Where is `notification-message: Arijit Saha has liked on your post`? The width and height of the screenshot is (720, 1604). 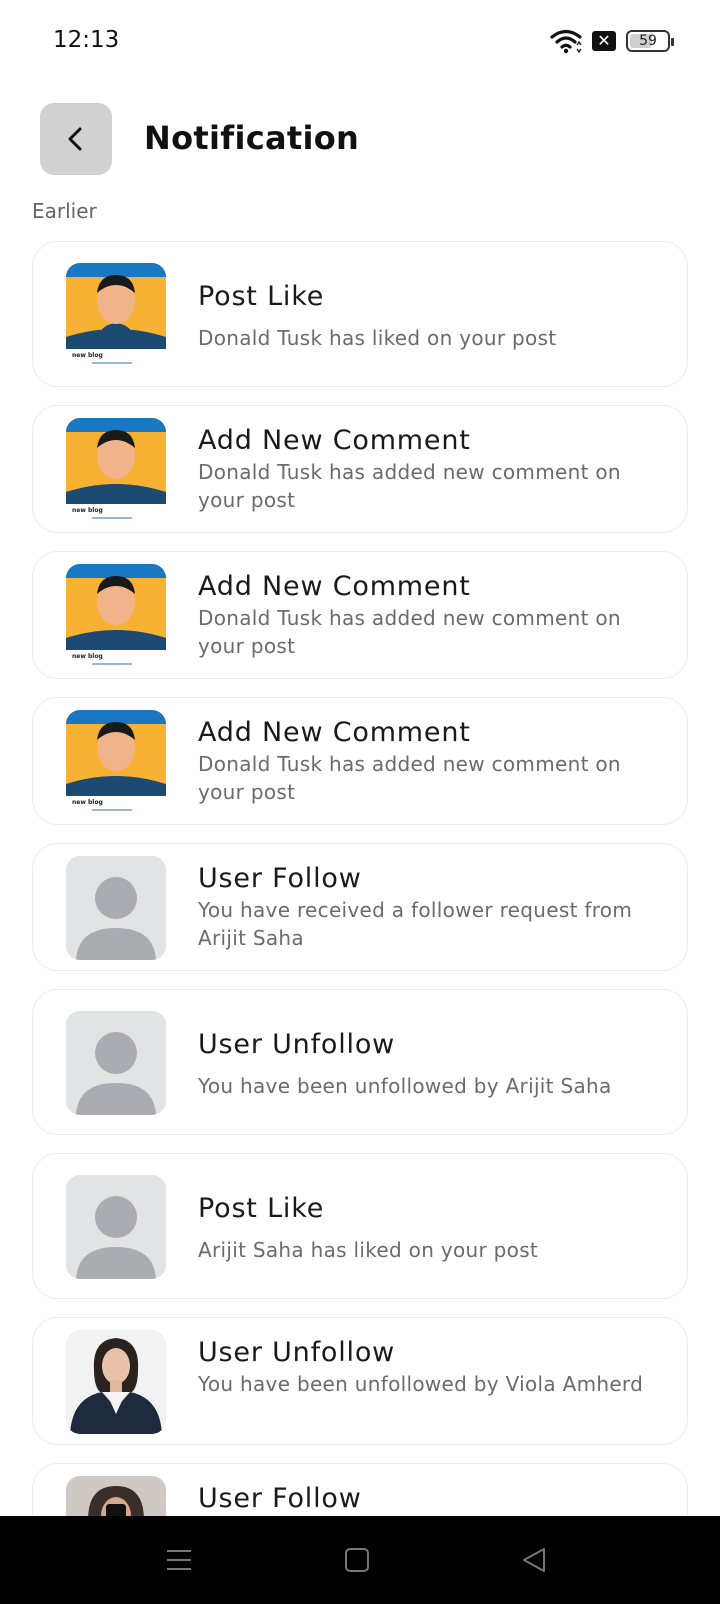 notification-message: Arijit Saha has liked on your post is located at coordinates (368, 1250).